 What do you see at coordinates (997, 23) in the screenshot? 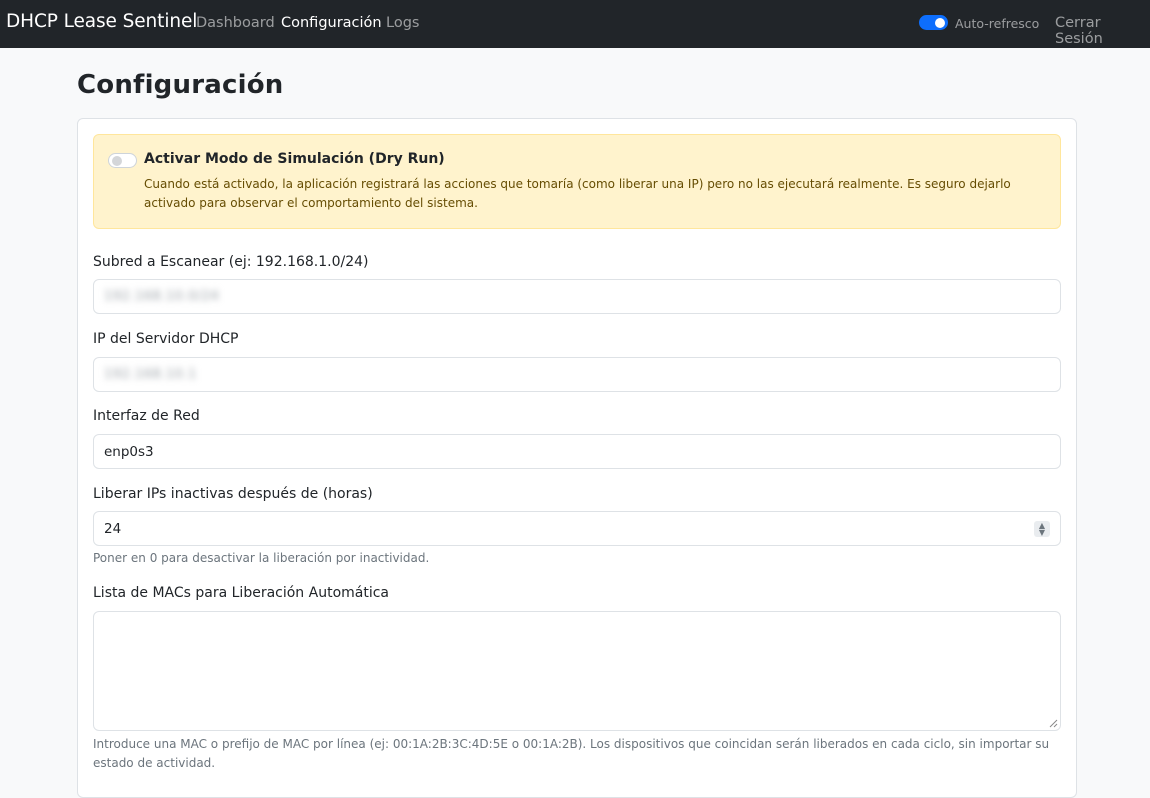
I see `auto-refresh-label: Auto-refresco` at bounding box center [997, 23].